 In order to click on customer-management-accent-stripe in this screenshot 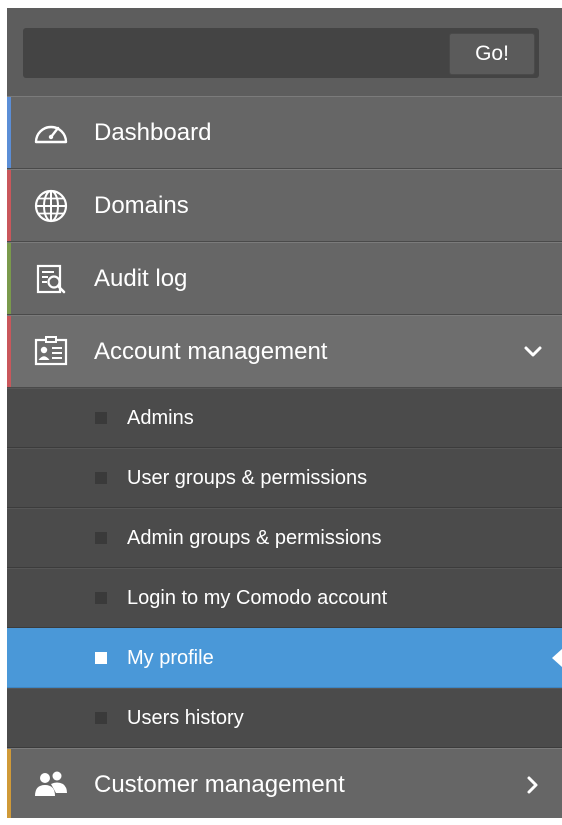, I will do `click(9, 783)`.